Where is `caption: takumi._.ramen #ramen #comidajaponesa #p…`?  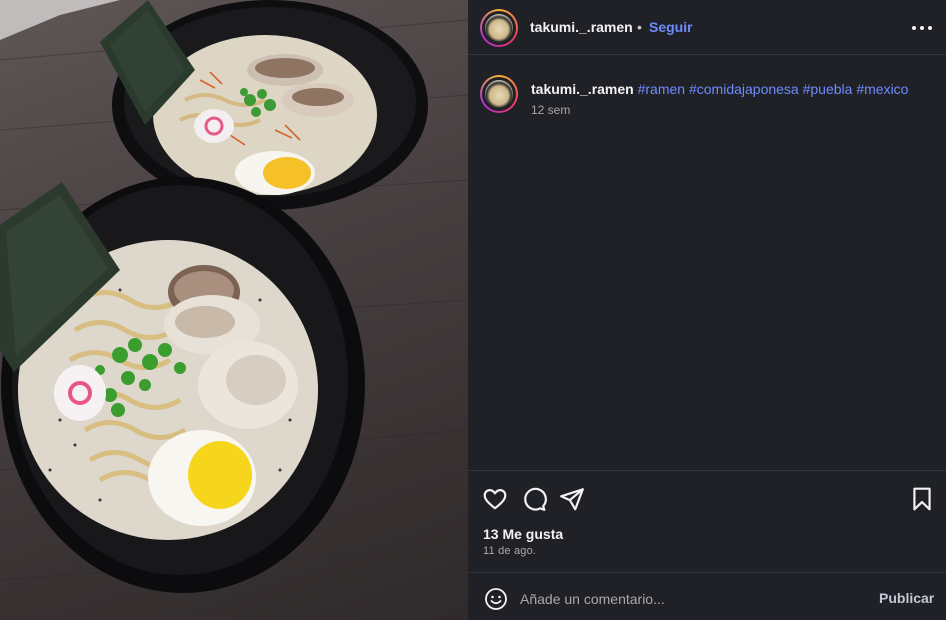
caption: takumi._.ramen #ramen #comidajaponesa #p… is located at coordinates (719, 89).